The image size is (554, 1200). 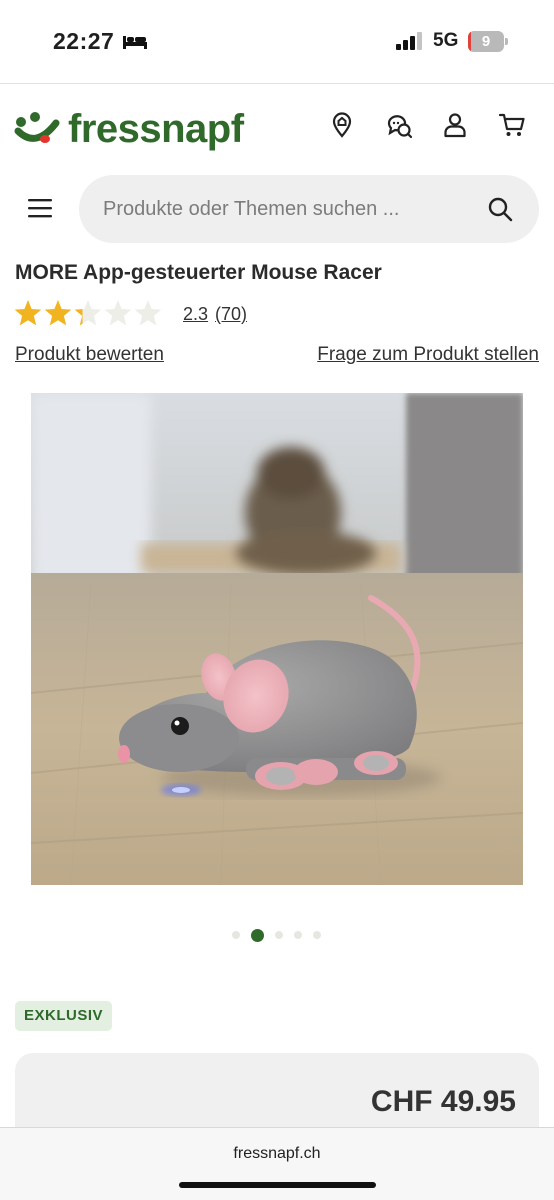 What do you see at coordinates (156, 129) in the screenshot?
I see `logo-text: fressnapf` at bounding box center [156, 129].